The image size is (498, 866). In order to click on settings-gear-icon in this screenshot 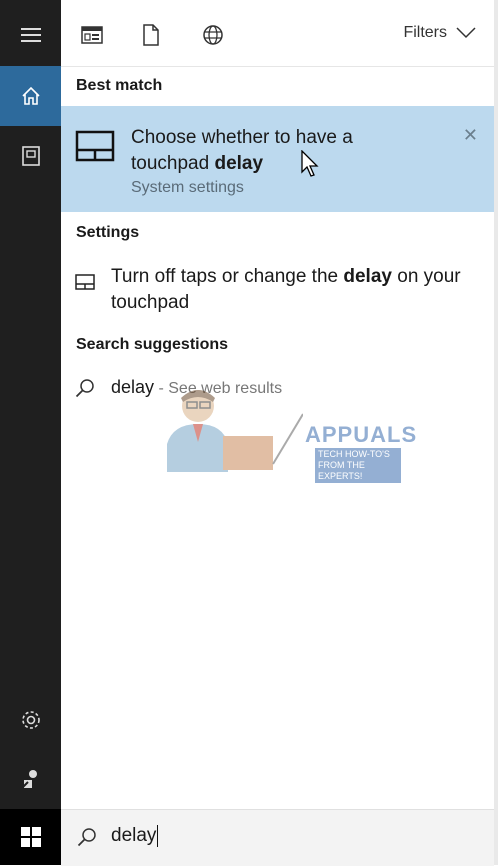, I will do `click(30, 720)`.